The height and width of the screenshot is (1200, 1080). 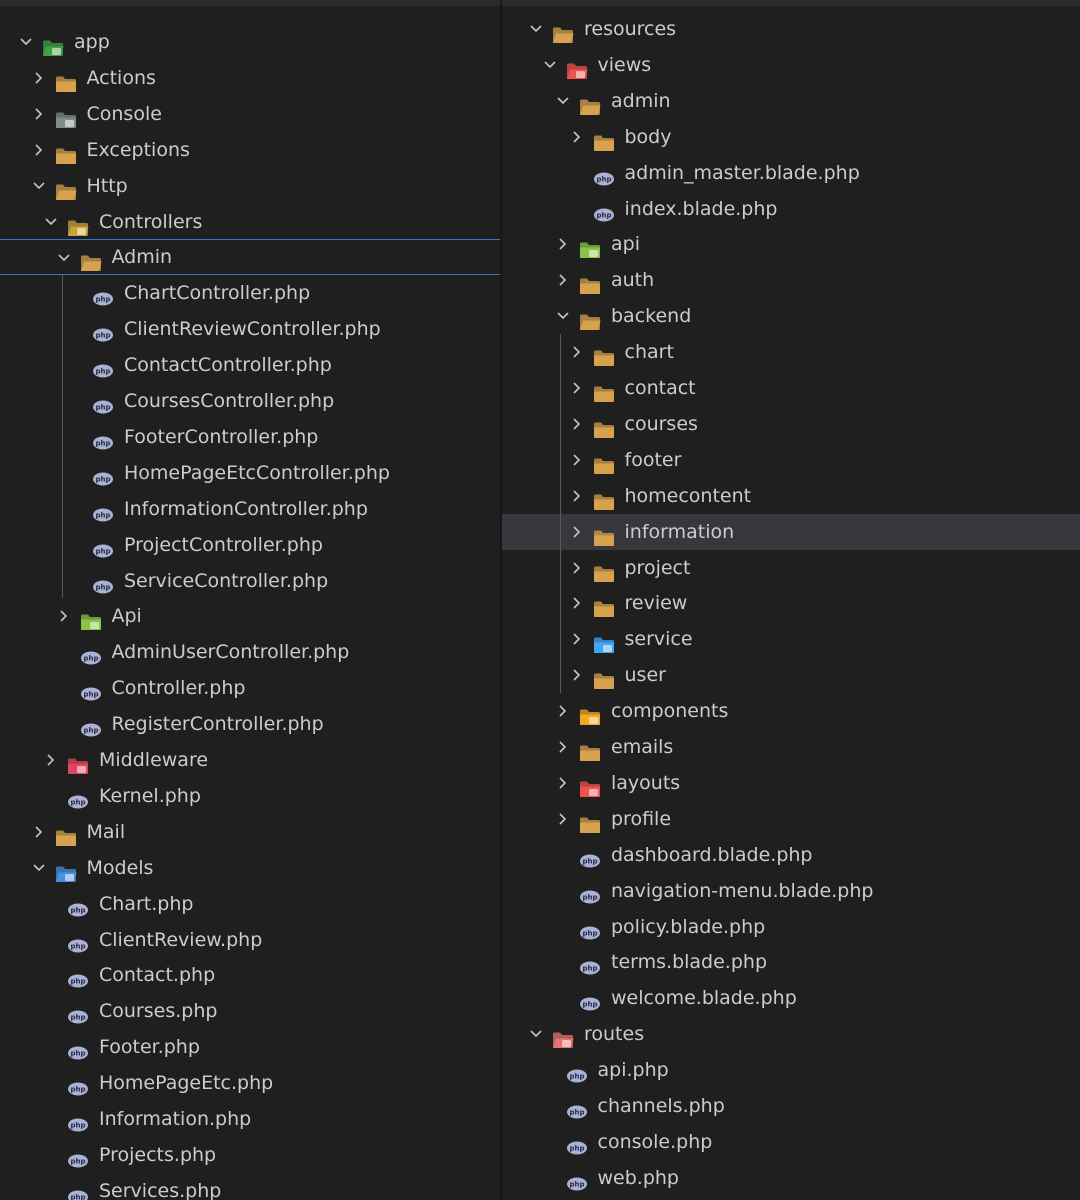 What do you see at coordinates (250, 940) in the screenshot?
I see `tree-file-row: php ClientReview.php` at bounding box center [250, 940].